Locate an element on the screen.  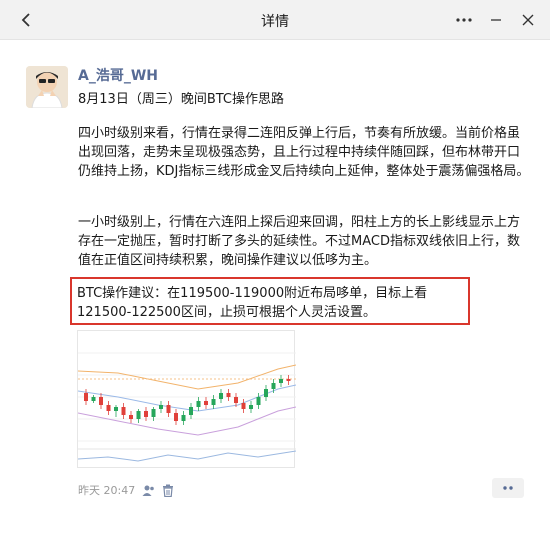
close-button is located at coordinates (528, 20).